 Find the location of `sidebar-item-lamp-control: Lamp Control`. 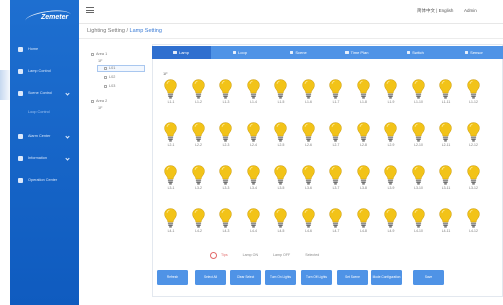

sidebar-item-lamp-control: Lamp Control is located at coordinates (44, 71).